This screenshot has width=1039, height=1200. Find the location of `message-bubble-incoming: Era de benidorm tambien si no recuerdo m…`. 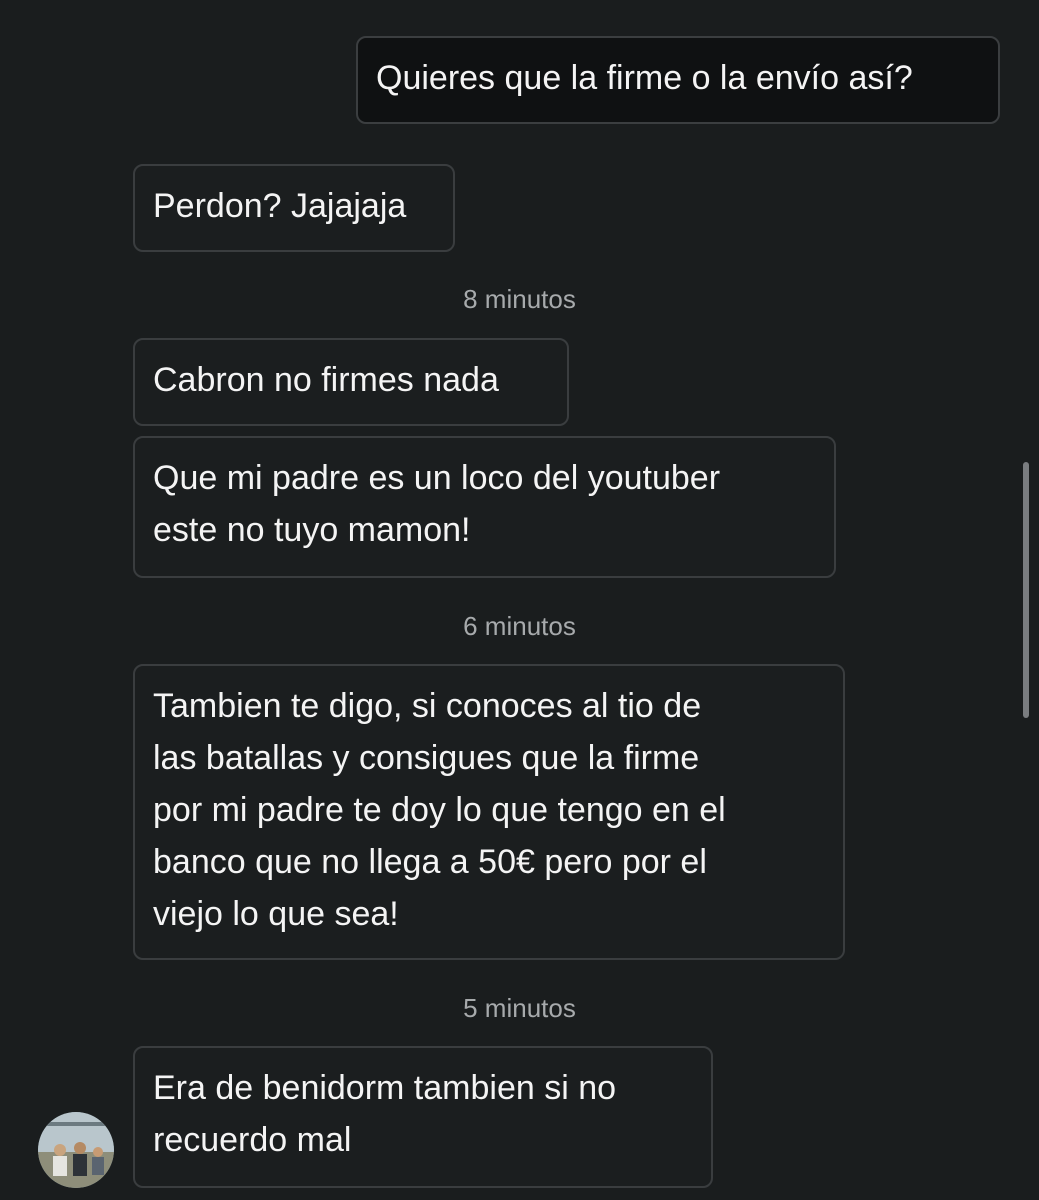

message-bubble-incoming: Era de benidorm tambien si no recuerdo m… is located at coordinates (423, 1117).